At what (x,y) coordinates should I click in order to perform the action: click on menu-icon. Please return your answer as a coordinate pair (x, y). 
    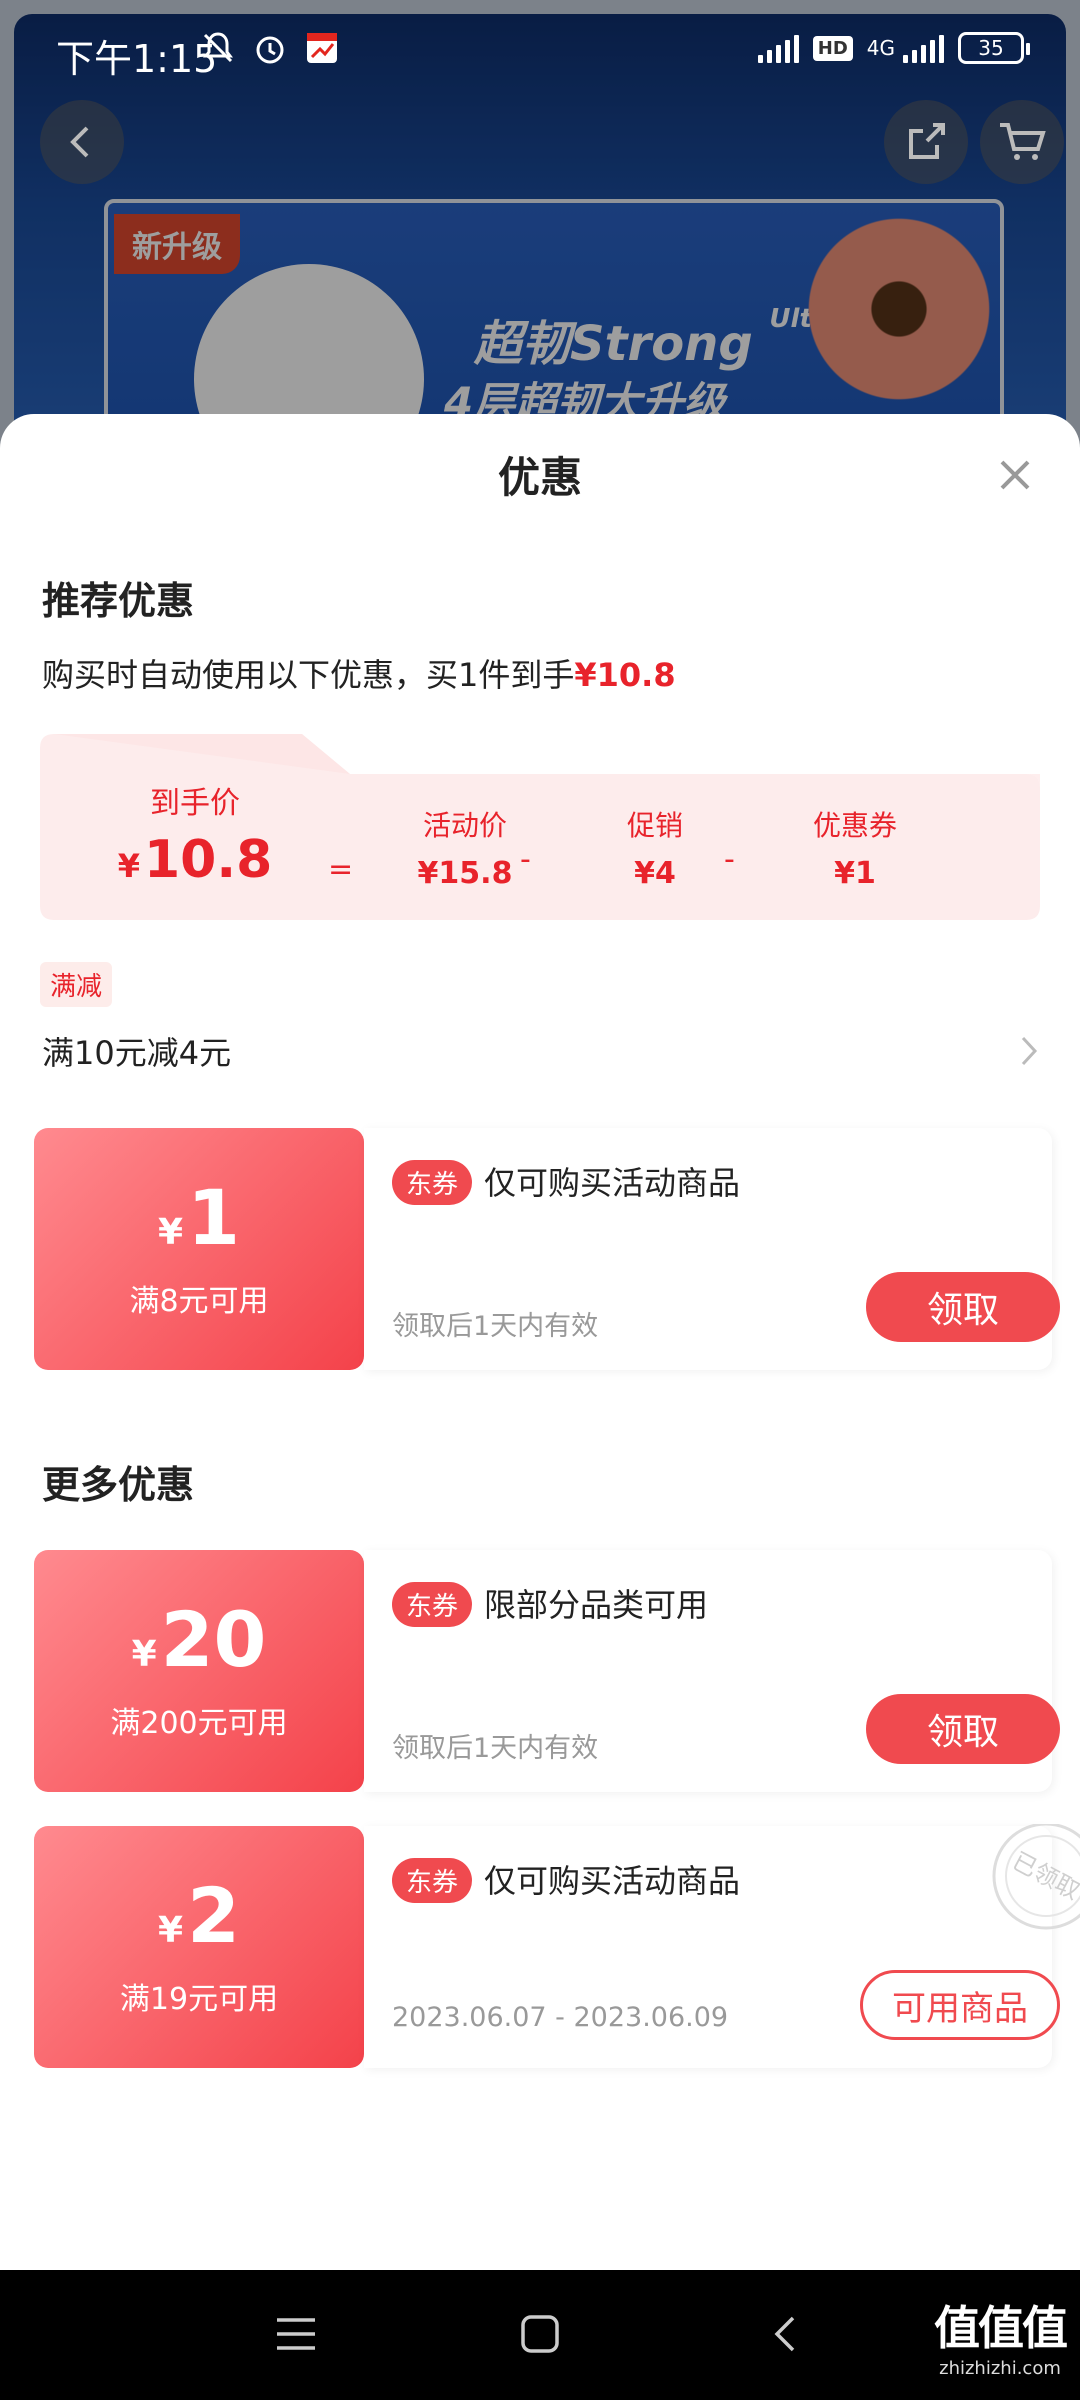
    Looking at the image, I should click on (296, 2334).